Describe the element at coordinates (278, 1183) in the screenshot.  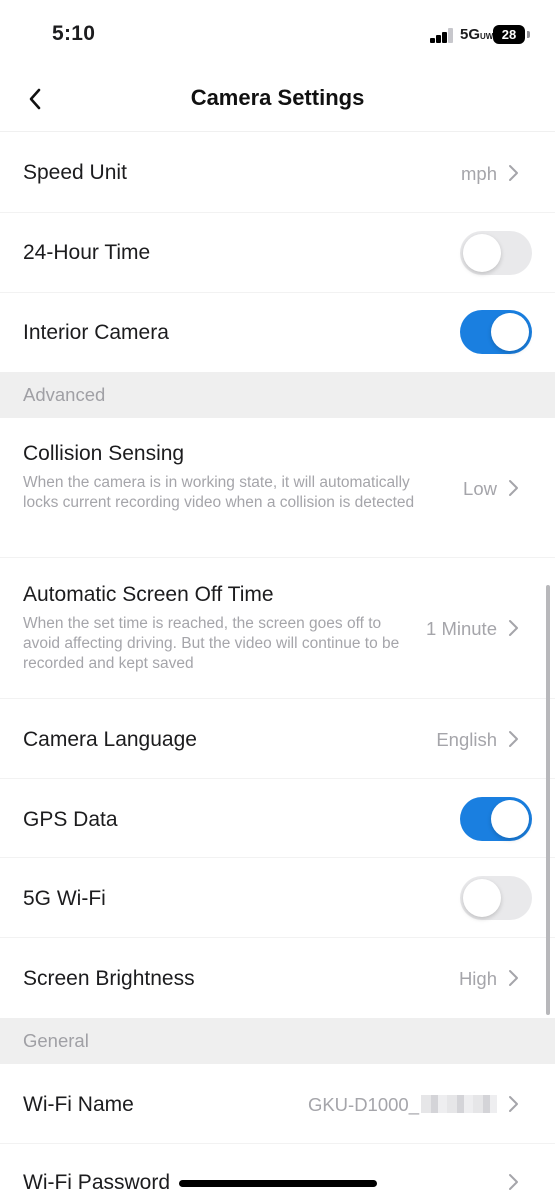
I see `home-indicator` at that location.